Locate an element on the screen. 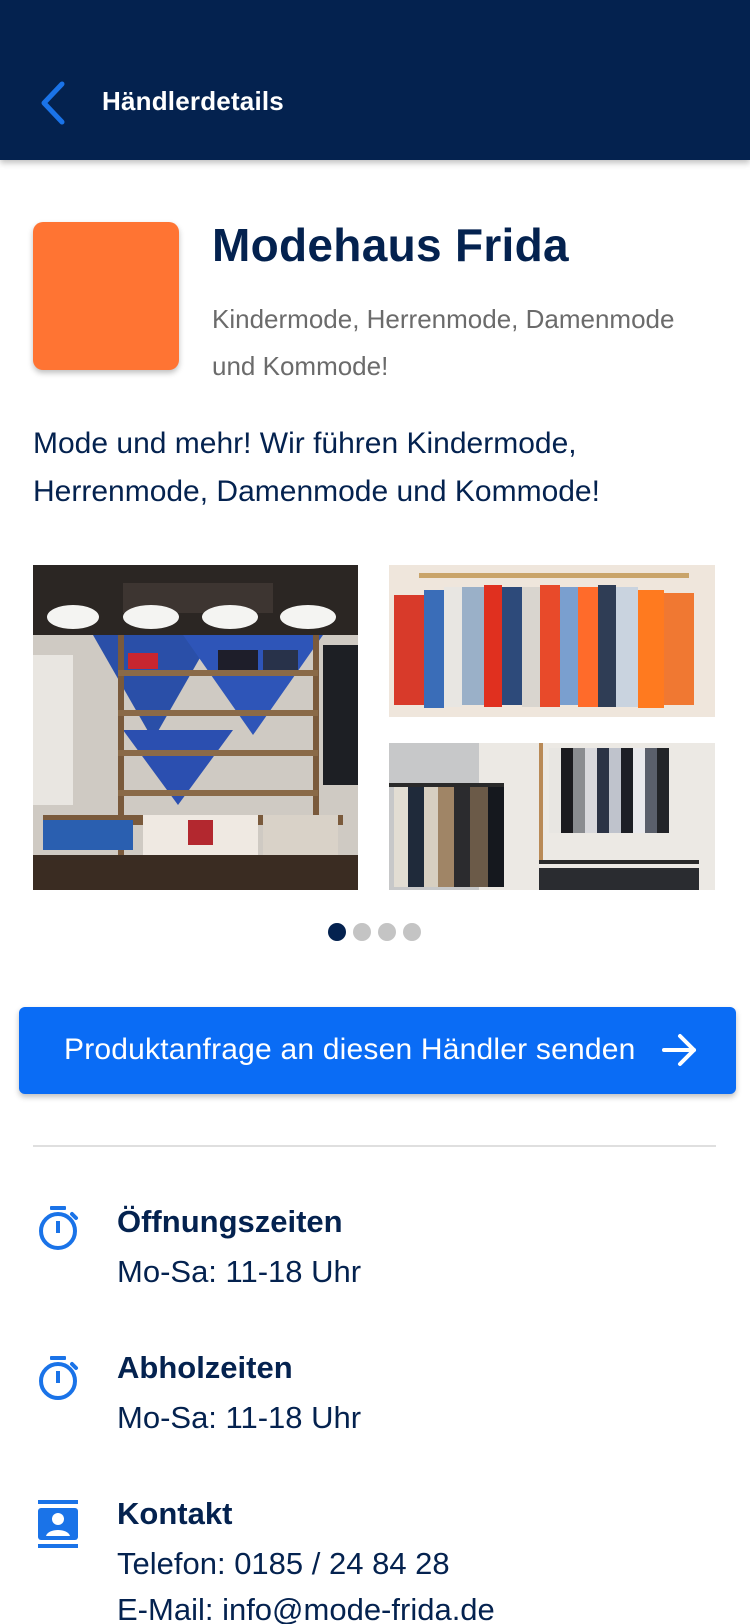 The width and height of the screenshot is (750, 1624). gallery-image-clothing-rack is located at coordinates (552, 641).